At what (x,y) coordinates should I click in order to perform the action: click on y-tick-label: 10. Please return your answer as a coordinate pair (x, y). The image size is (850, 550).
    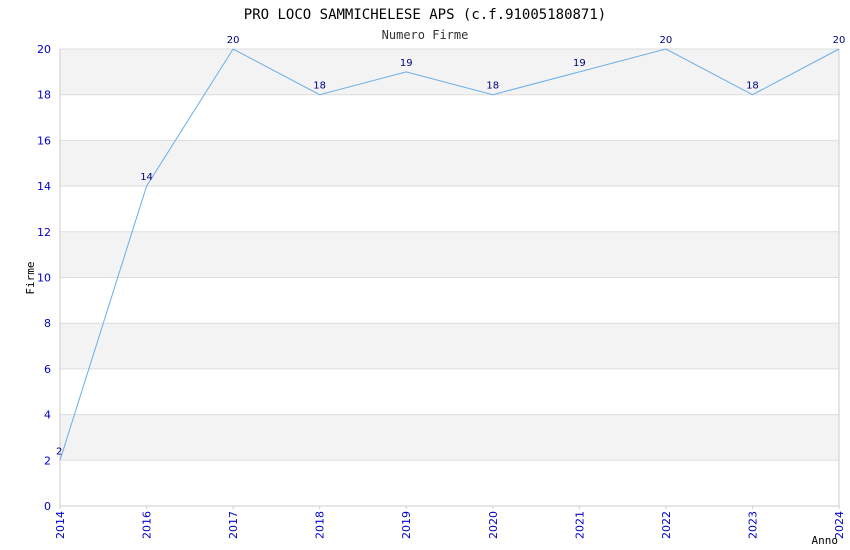
    Looking at the image, I should click on (44, 278).